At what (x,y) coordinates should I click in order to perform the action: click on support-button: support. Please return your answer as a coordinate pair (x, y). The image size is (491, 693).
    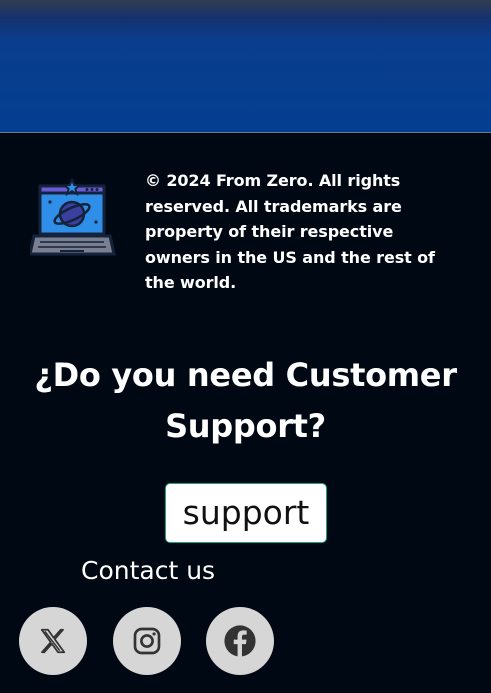
    Looking at the image, I should click on (246, 513).